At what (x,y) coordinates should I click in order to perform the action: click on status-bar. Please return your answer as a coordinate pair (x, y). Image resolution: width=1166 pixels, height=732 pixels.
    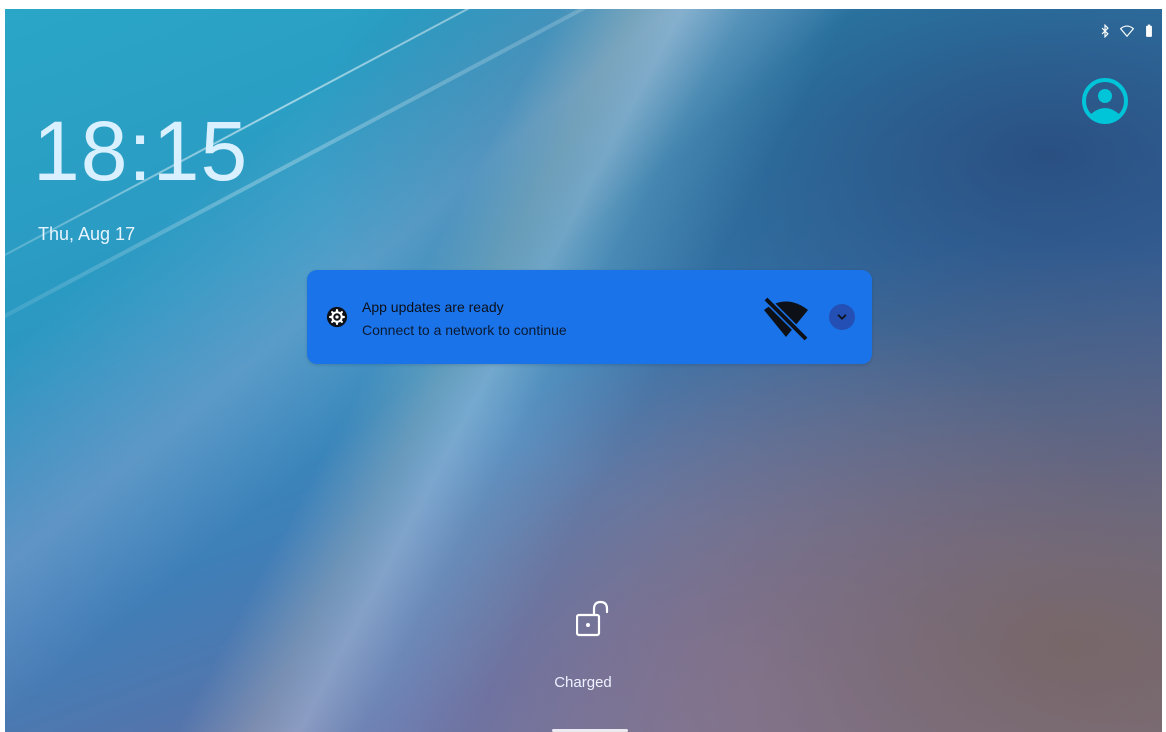
    Looking at the image, I should click on (1127, 31).